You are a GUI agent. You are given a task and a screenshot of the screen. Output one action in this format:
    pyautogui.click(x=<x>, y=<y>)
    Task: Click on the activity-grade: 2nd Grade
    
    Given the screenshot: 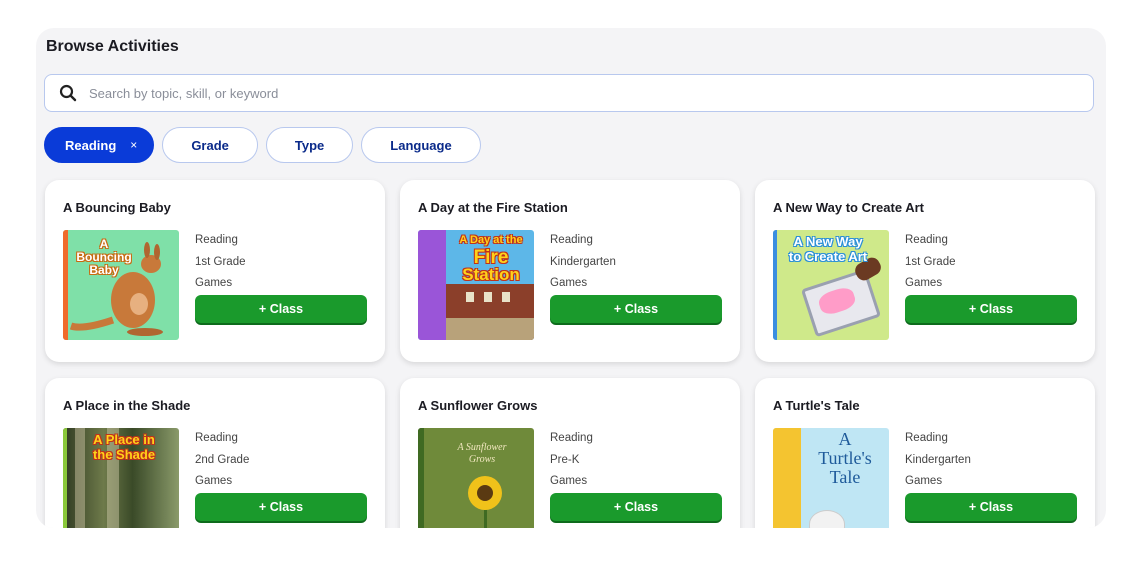 What is the action you would take?
    pyautogui.click(x=222, y=459)
    